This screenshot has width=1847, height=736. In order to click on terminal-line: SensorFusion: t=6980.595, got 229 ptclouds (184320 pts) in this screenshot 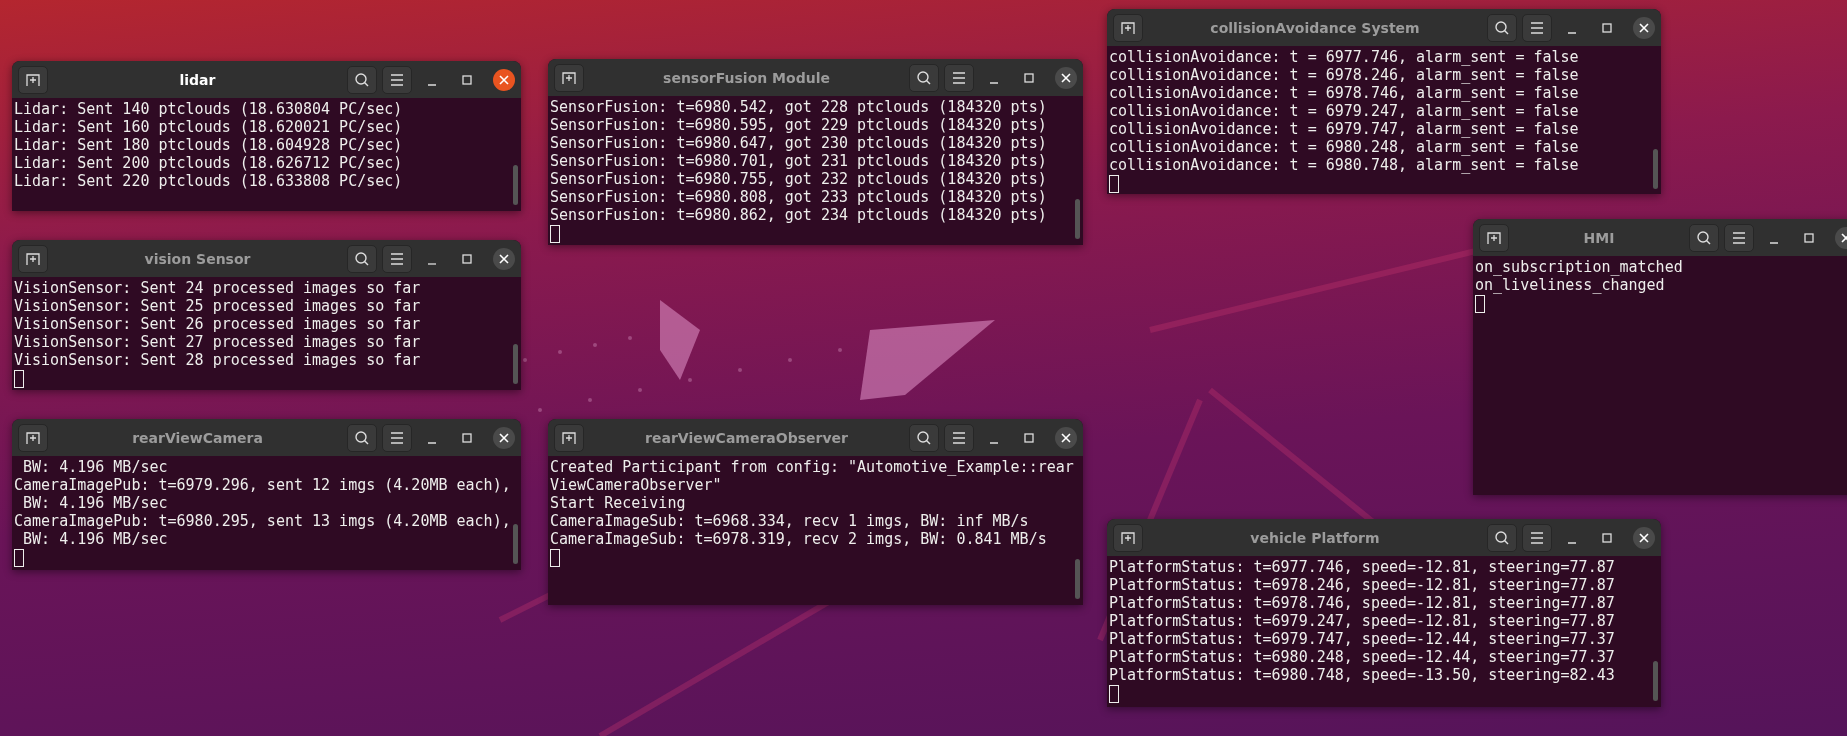, I will do `click(798, 125)`.